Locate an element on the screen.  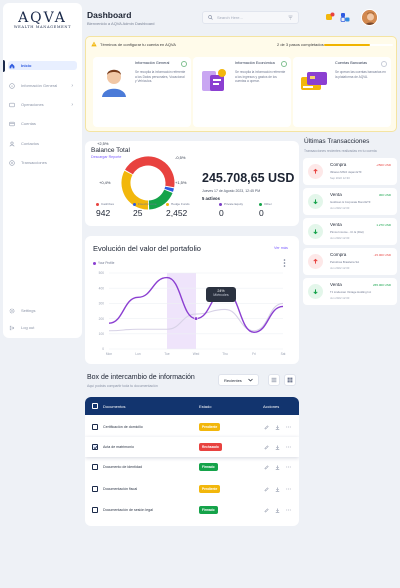
brand-logo: AQVA WEALTH MANAGEMENT is located at coordinates (42, 20).